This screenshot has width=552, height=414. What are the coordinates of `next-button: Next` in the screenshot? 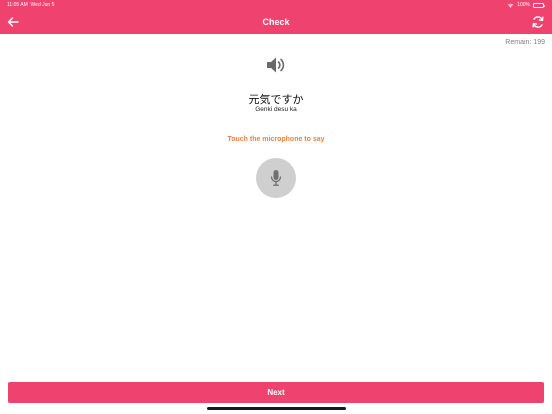 It's located at (276, 392).